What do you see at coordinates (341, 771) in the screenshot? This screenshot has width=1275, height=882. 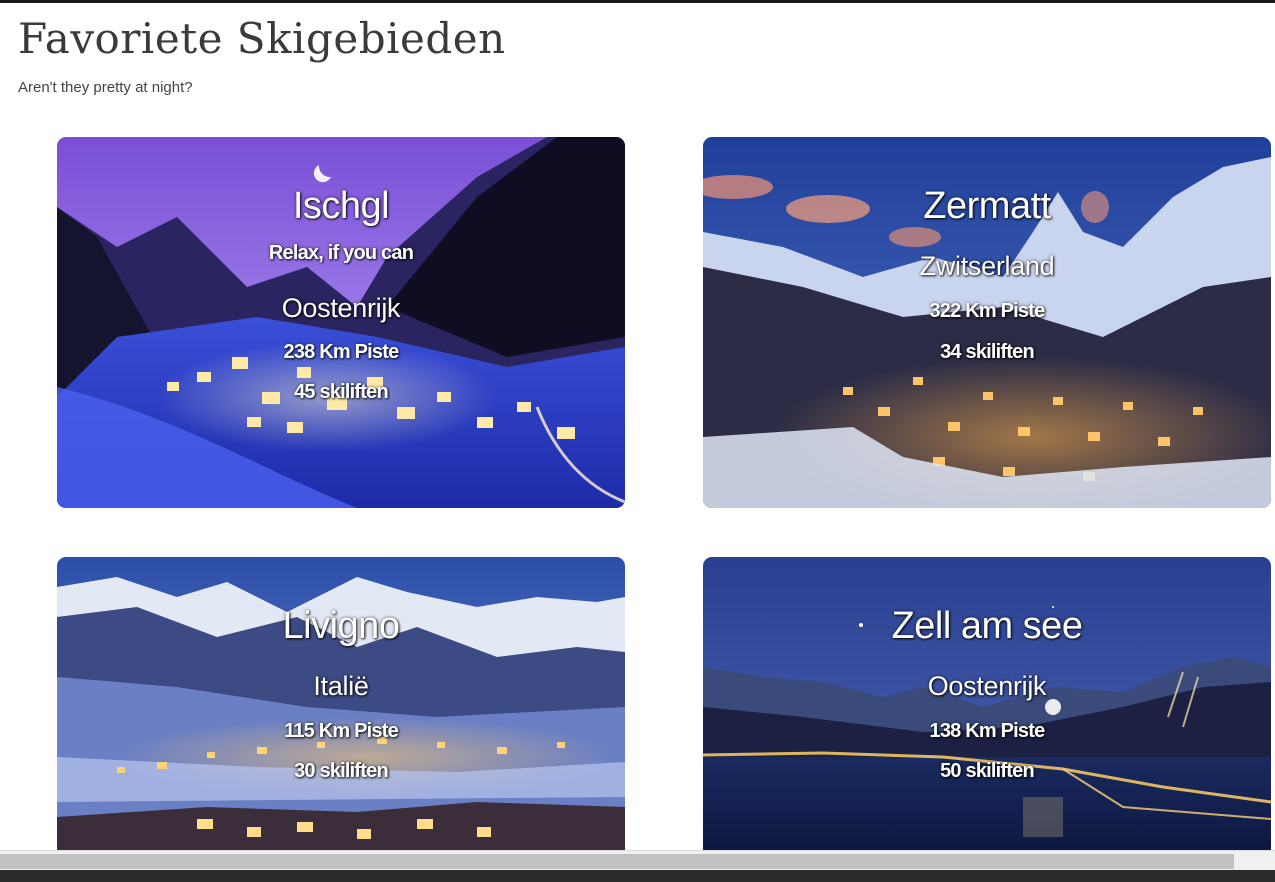 I see `card-lifts: 30 skiliften` at bounding box center [341, 771].